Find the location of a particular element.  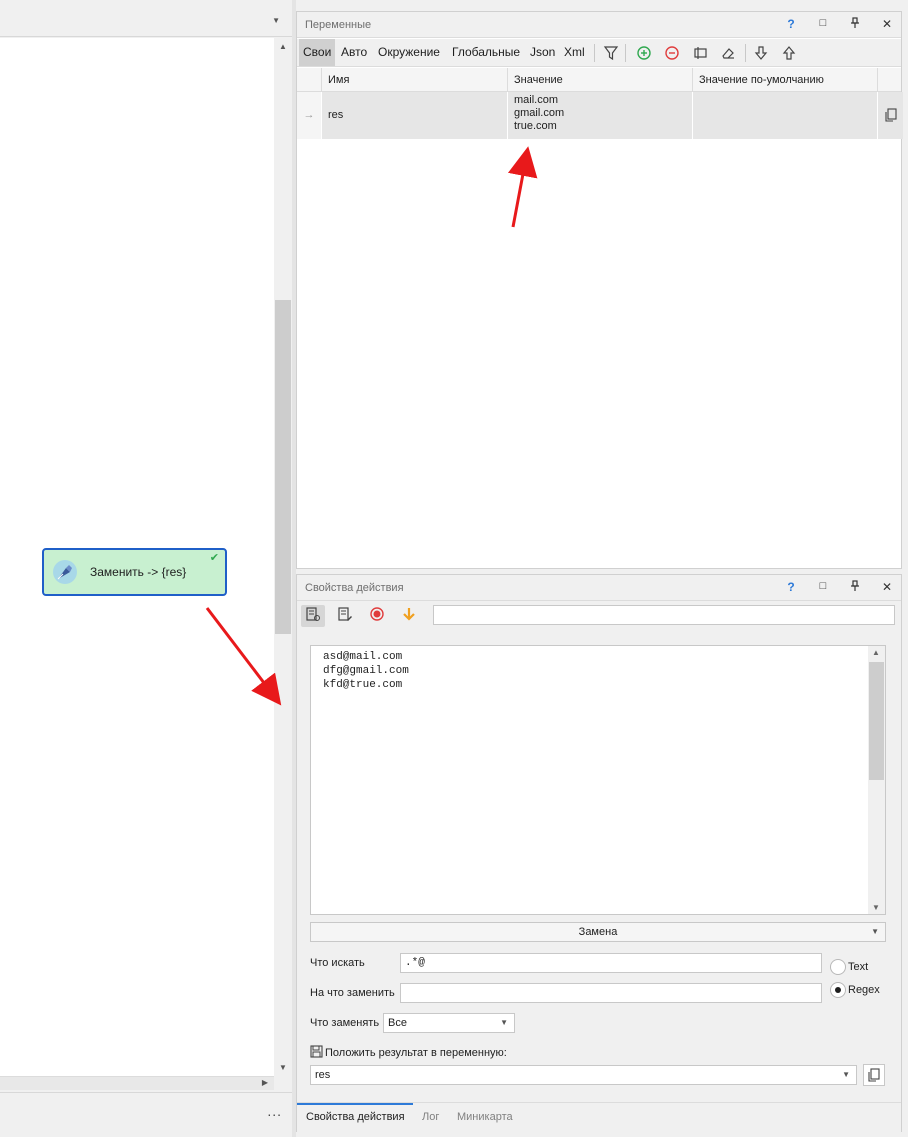

copy-variable-button is located at coordinates (874, 1075).